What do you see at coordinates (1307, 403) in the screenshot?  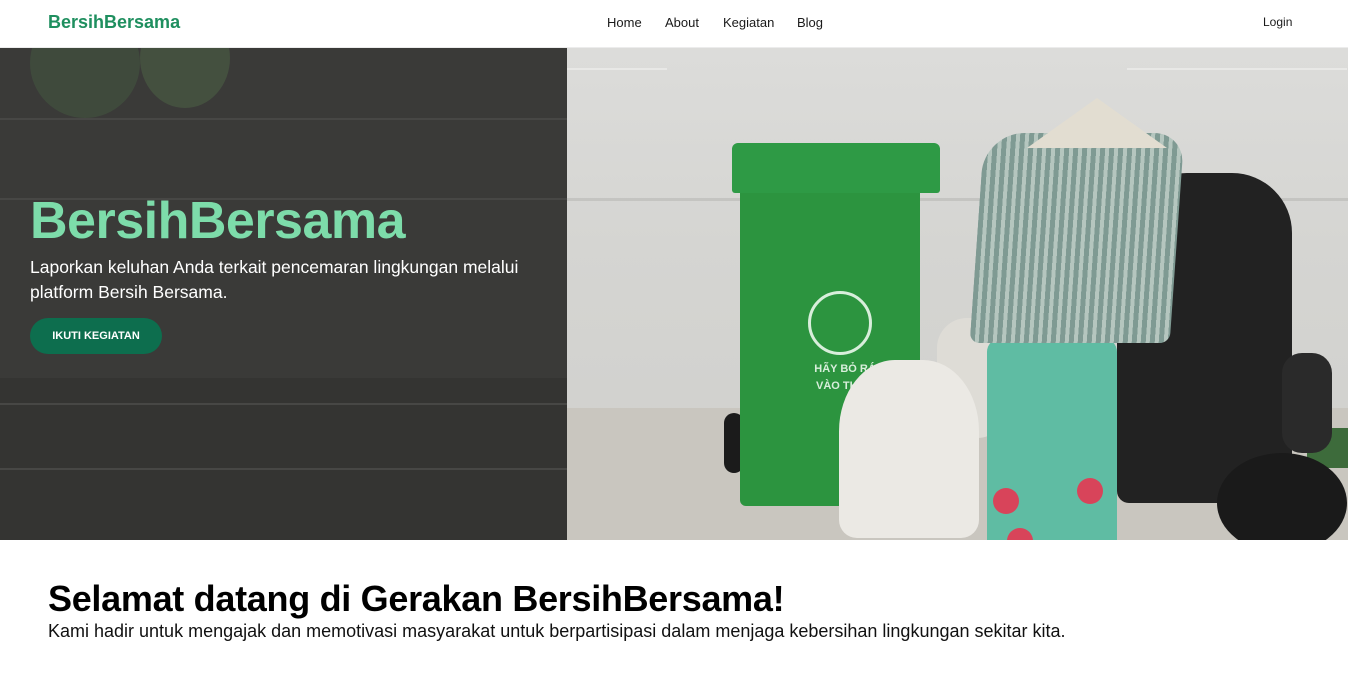 I see `black-bag` at bounding box center [1307, 403].